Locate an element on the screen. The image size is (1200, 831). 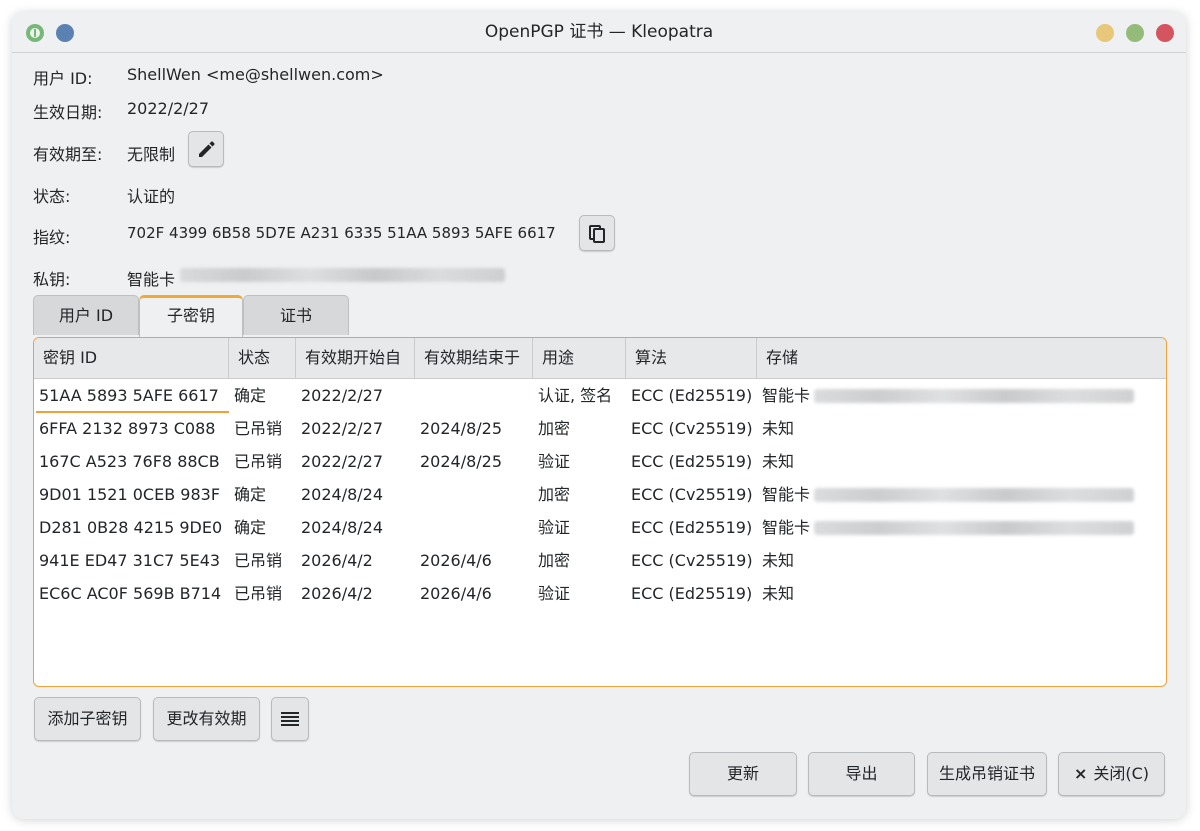
change-expiry-button: 更改有效期 is located at coordinates (206, 719).